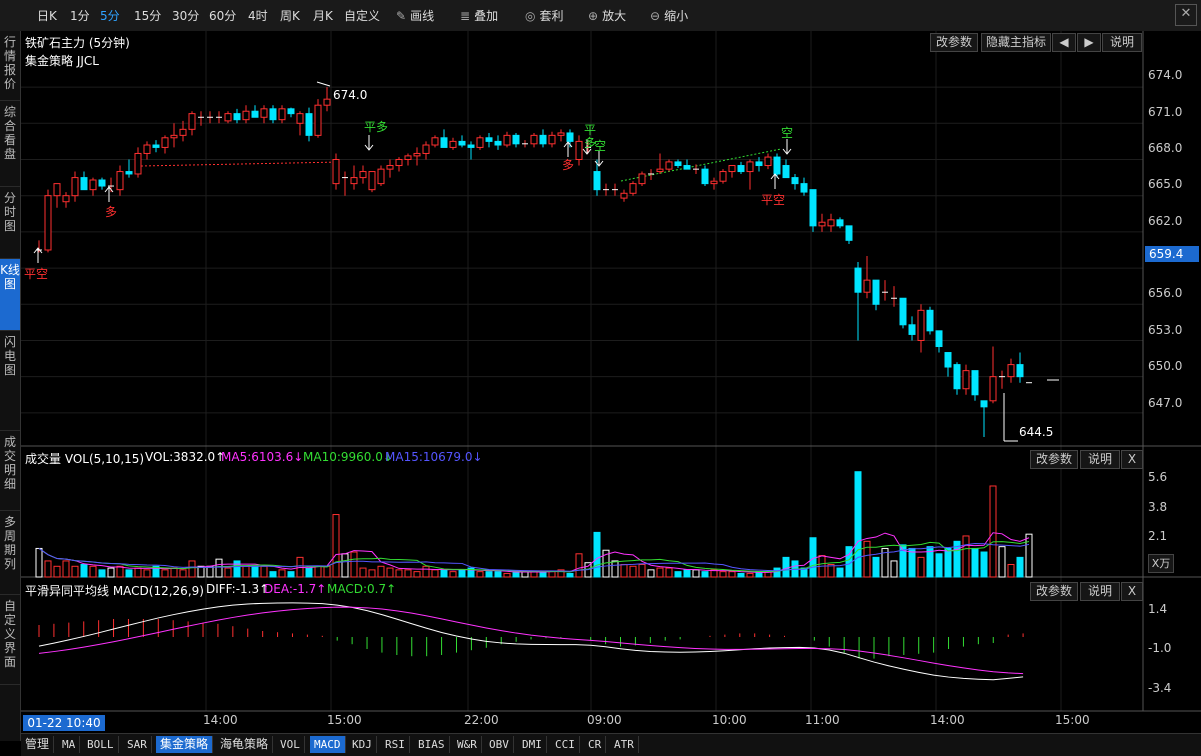  Describe the element at coordinates (10, 223) in the screenshot. I see `tab-timeshare: 分时图` at that location.